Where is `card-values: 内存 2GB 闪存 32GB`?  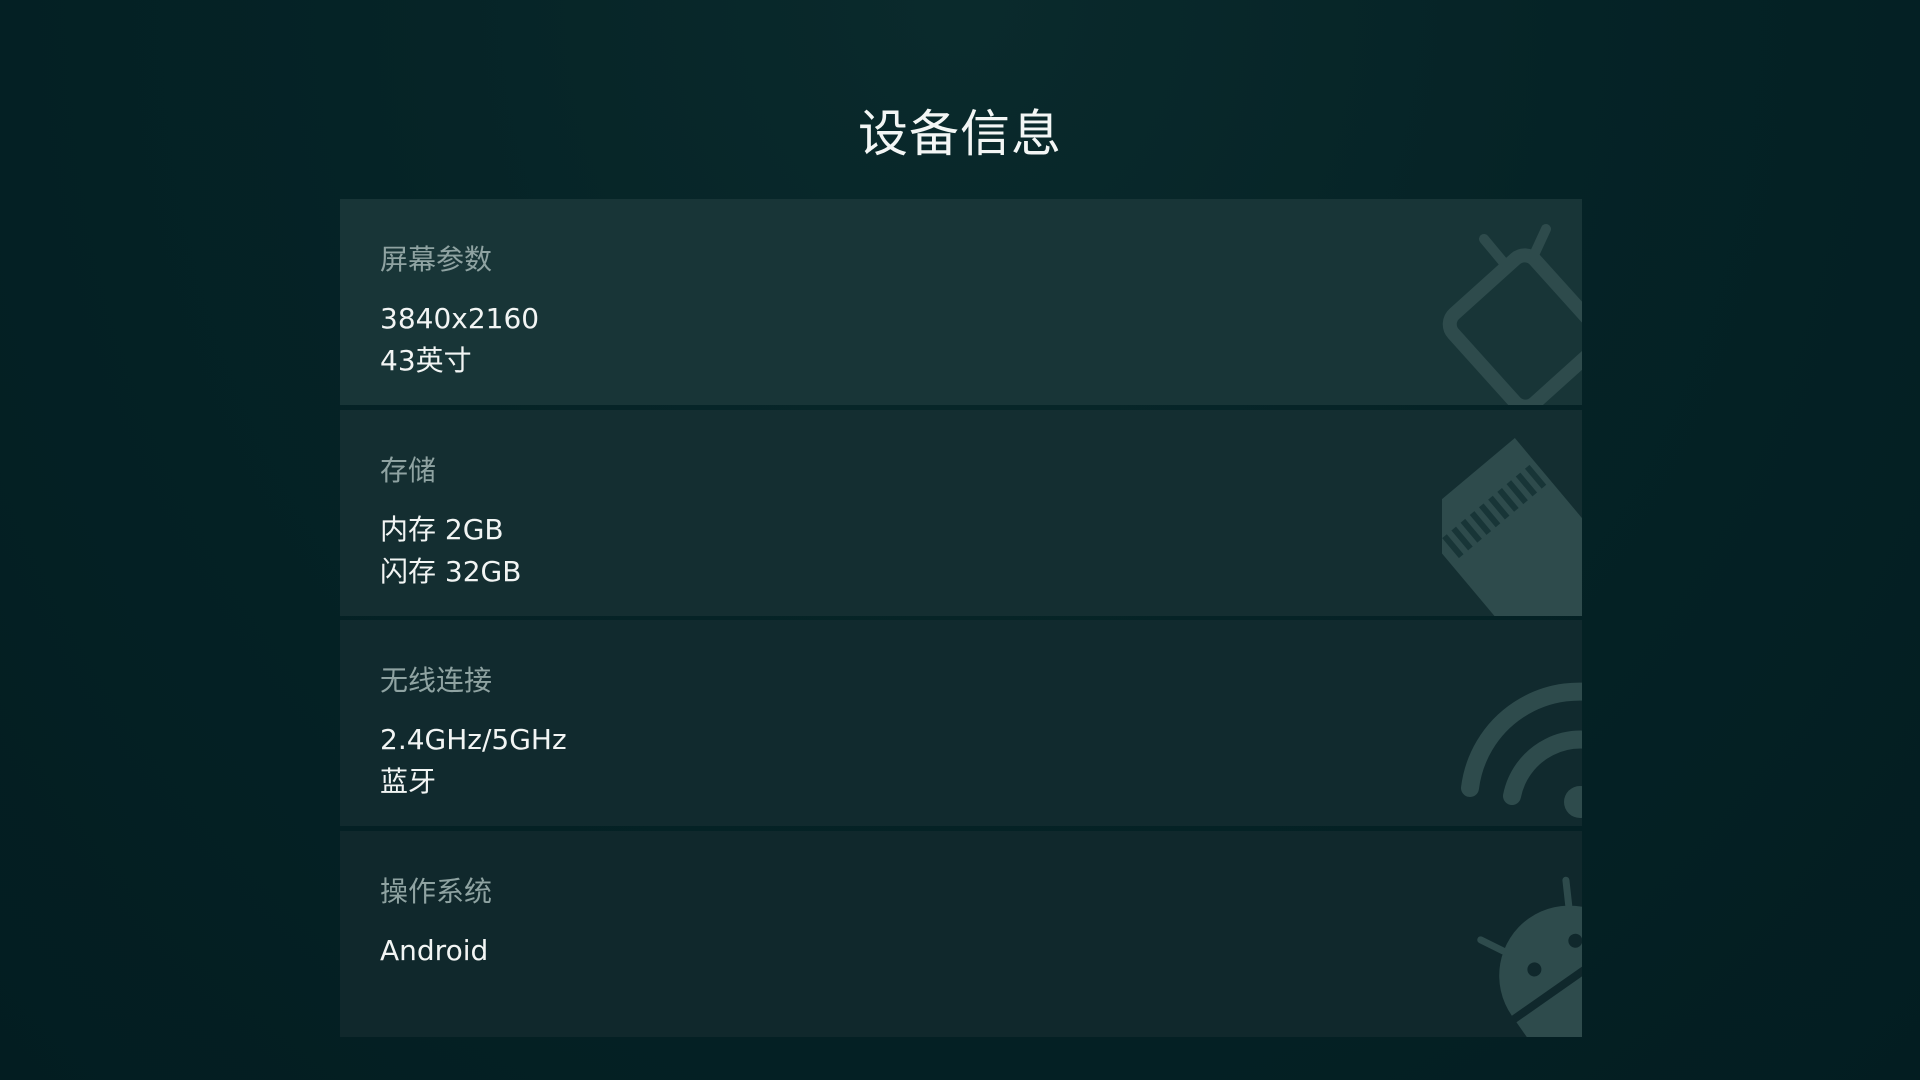 card-values: 内存 2GB 闪存 32GB is located at coordinates (450, 551).